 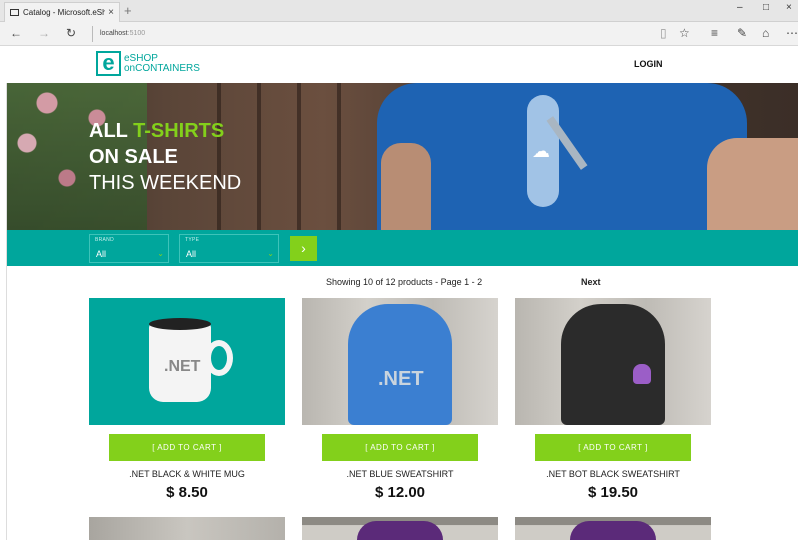 I want to click on type-select: TYPE All ⌄, so click(x=229, y=248).